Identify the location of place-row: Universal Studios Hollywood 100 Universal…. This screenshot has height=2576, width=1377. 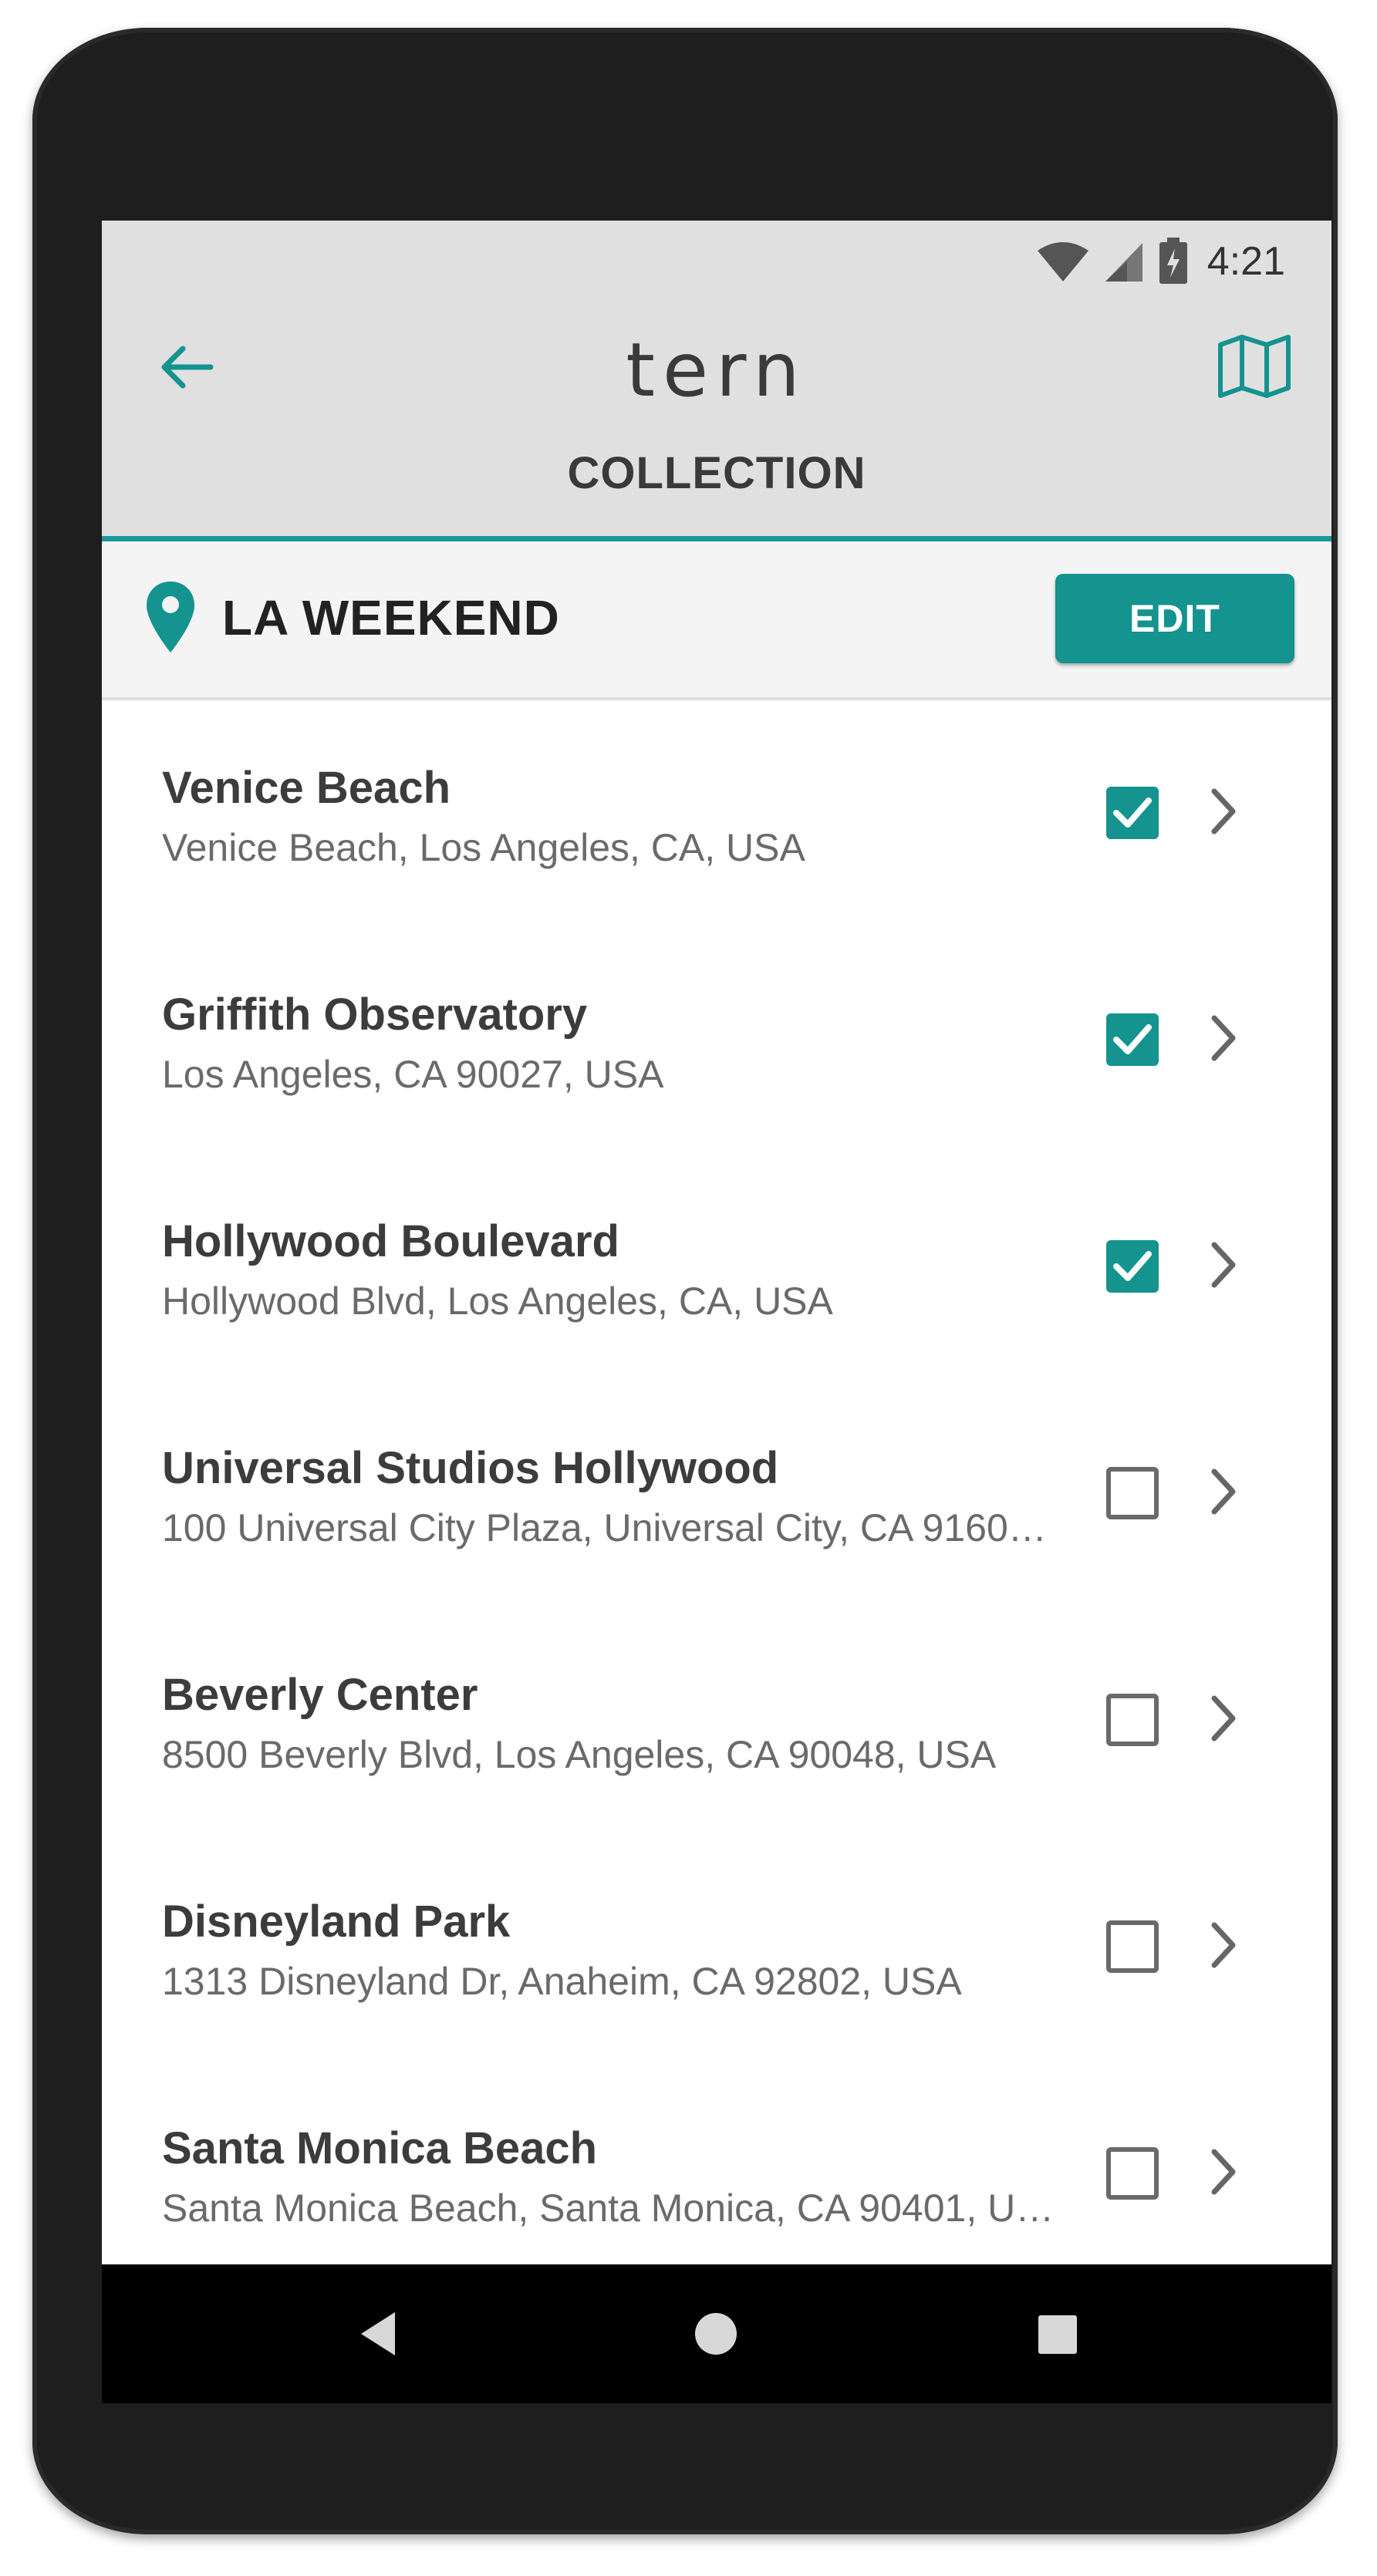
(716, 1494).